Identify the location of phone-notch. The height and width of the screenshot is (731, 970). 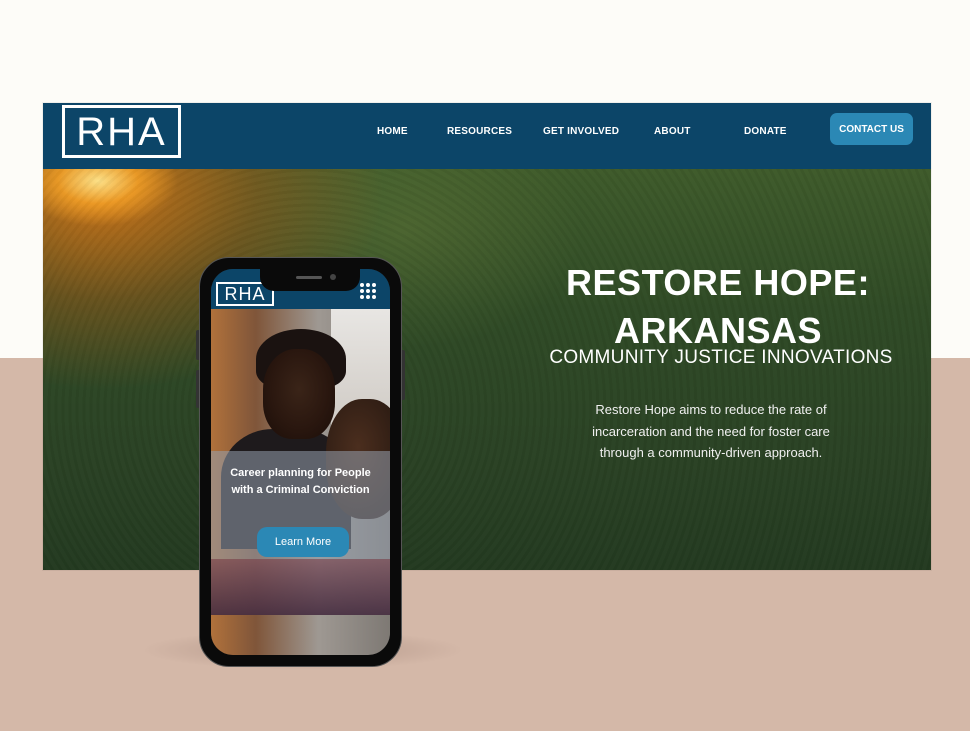
(310, 280).